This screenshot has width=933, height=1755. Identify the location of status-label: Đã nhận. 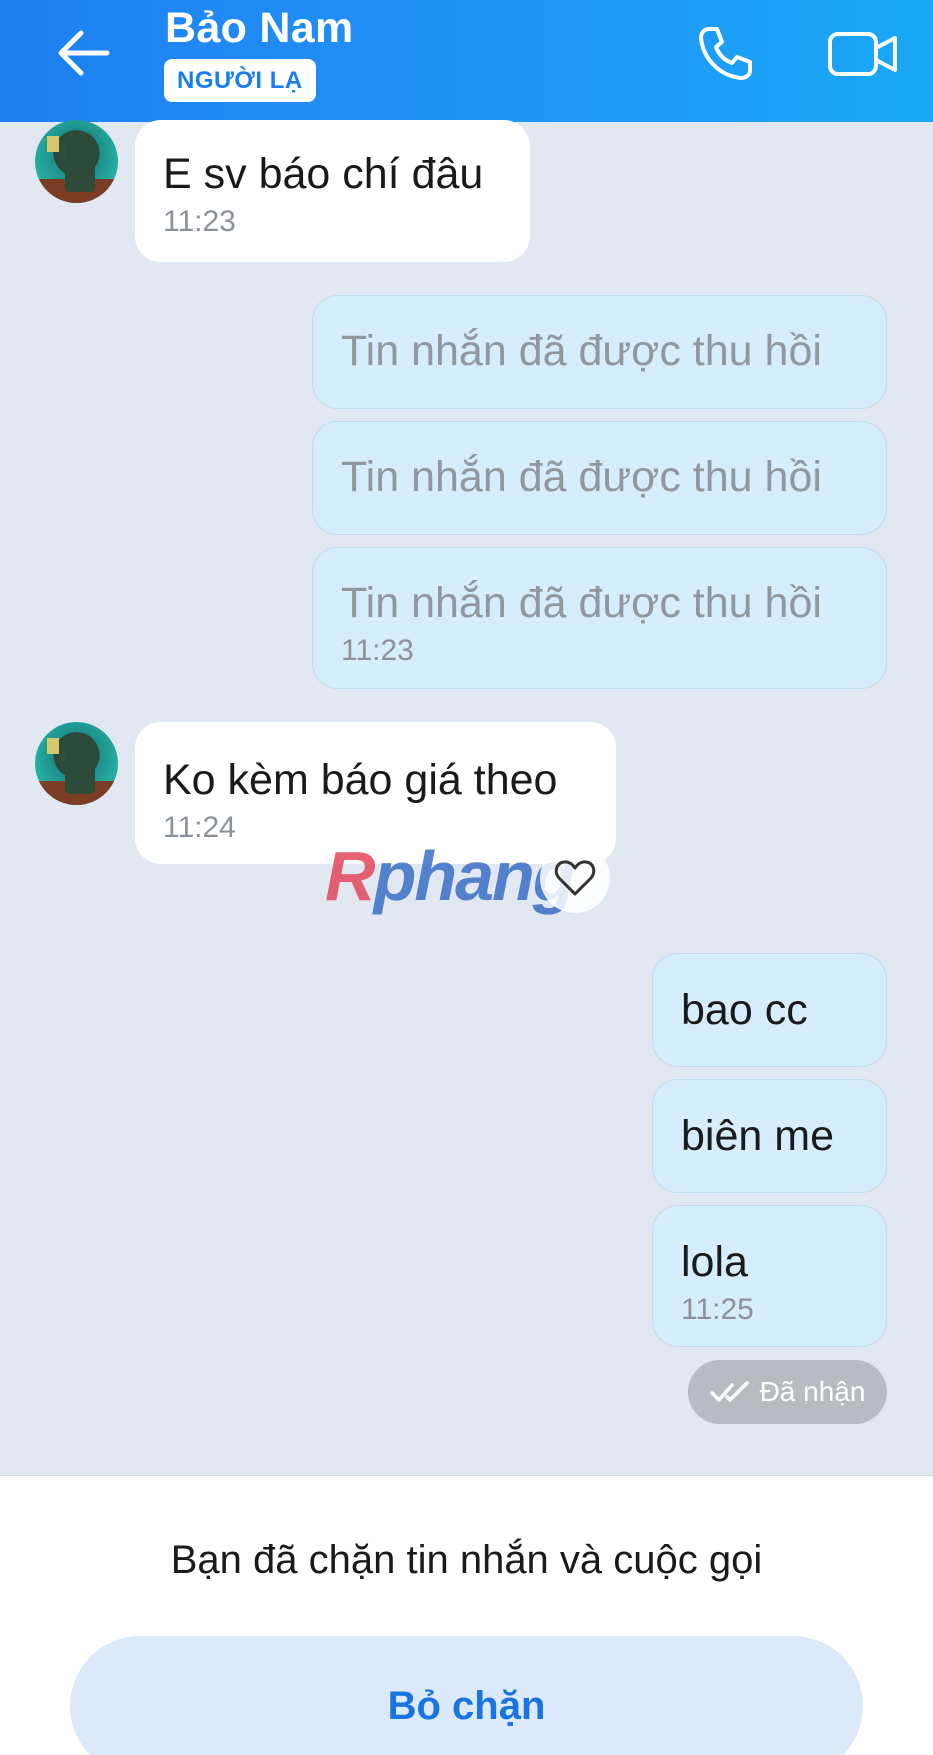
(812, 1391).